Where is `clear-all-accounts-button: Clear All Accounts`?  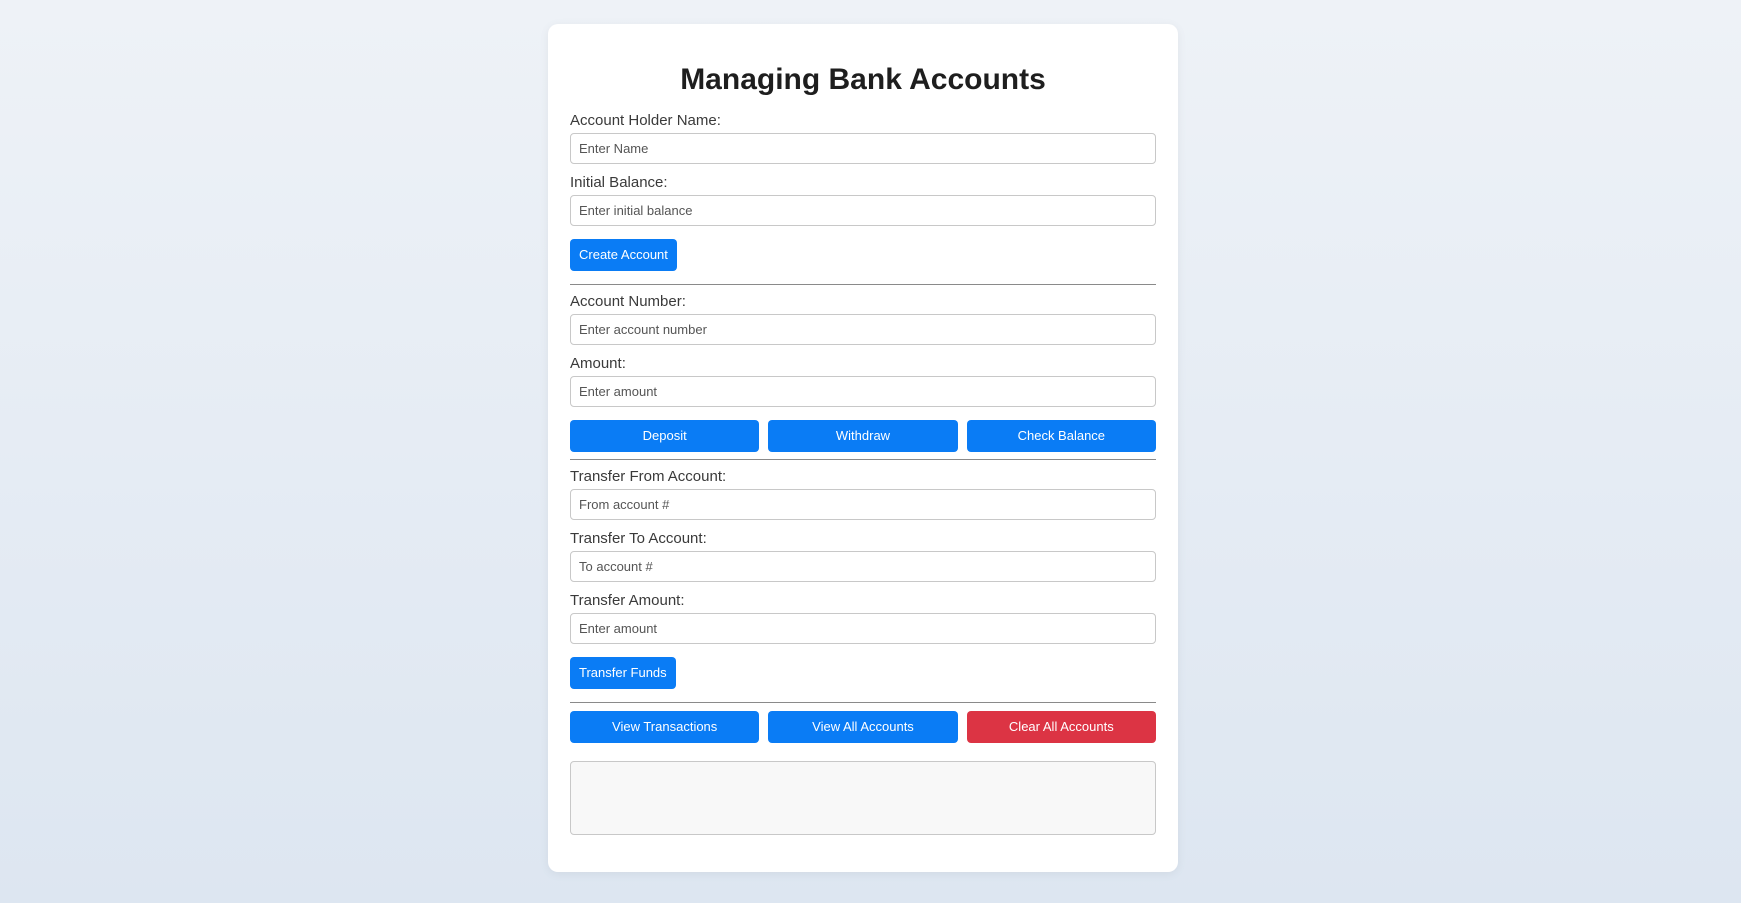 clear-all-accounts-button: Clear All Accounts is located at coordinates (1061, 727).